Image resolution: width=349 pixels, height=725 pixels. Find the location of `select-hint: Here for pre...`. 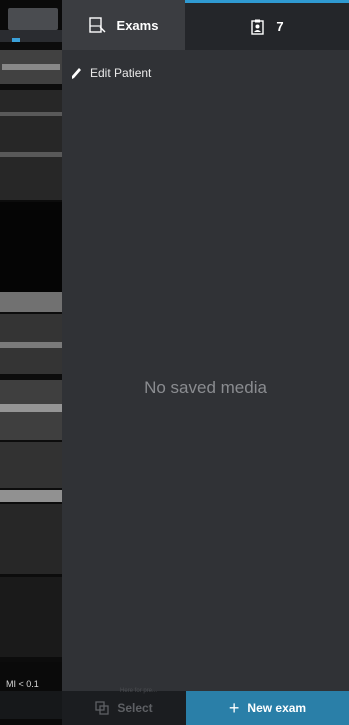

select-hint: Here for pre... is located at coordinates (139, 691).